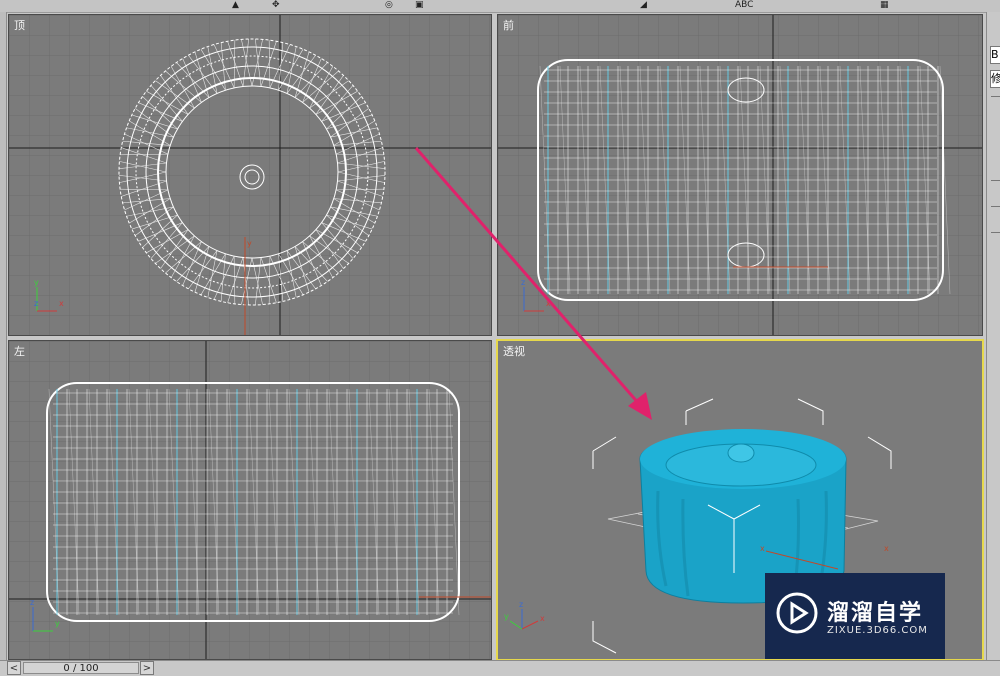 This screenshot has width=1000, height=676. I want to click on axis-gizmo-perspective: z x y, so click(524, 615).